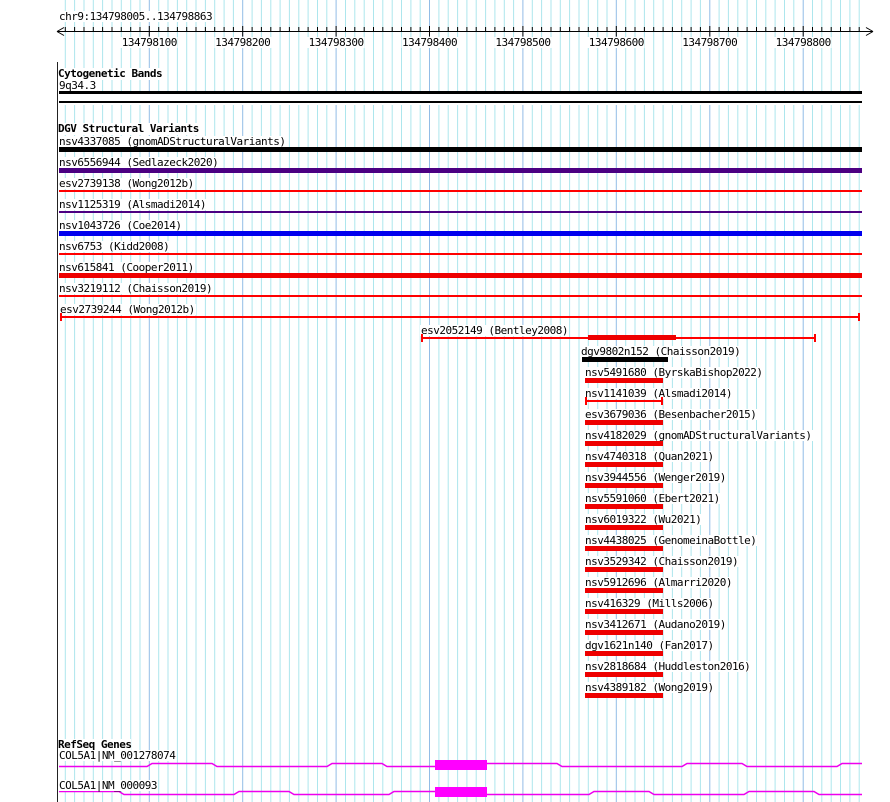 The height and width of the screenshot is (802, 890). I want to click on gene-label: COL5A1|NM_000093, so click(108, 785).